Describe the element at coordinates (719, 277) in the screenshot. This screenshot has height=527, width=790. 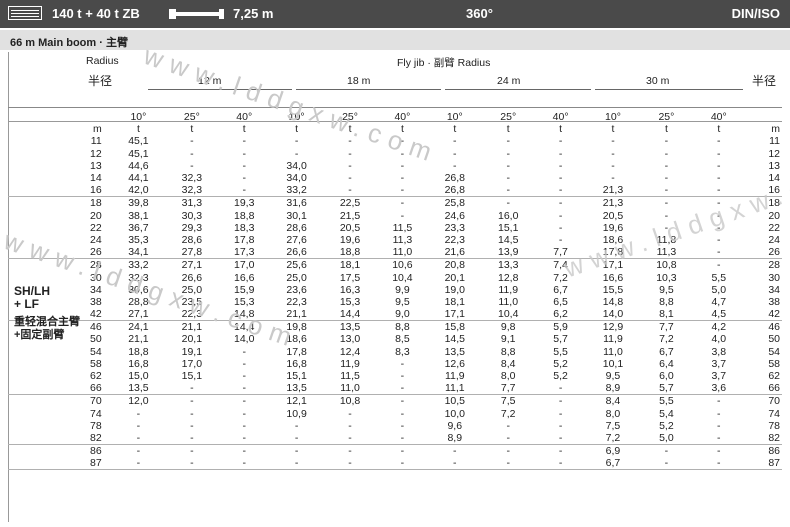
I see `load-cell: 5,5` at that location.